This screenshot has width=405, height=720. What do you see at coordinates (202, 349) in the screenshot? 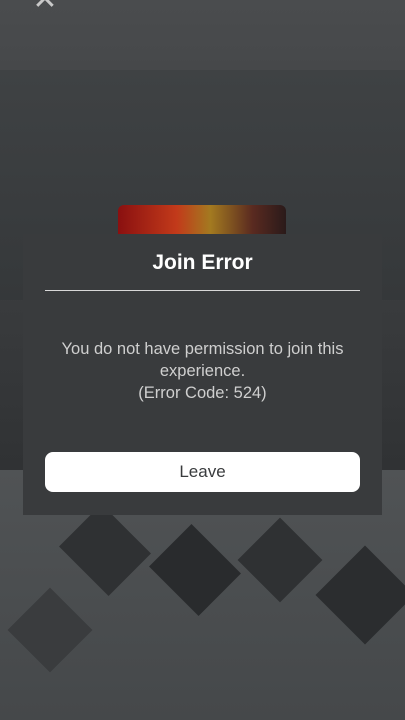
I see `error-message-line: You do not have permission to join this` at bounding box center [202, 349].